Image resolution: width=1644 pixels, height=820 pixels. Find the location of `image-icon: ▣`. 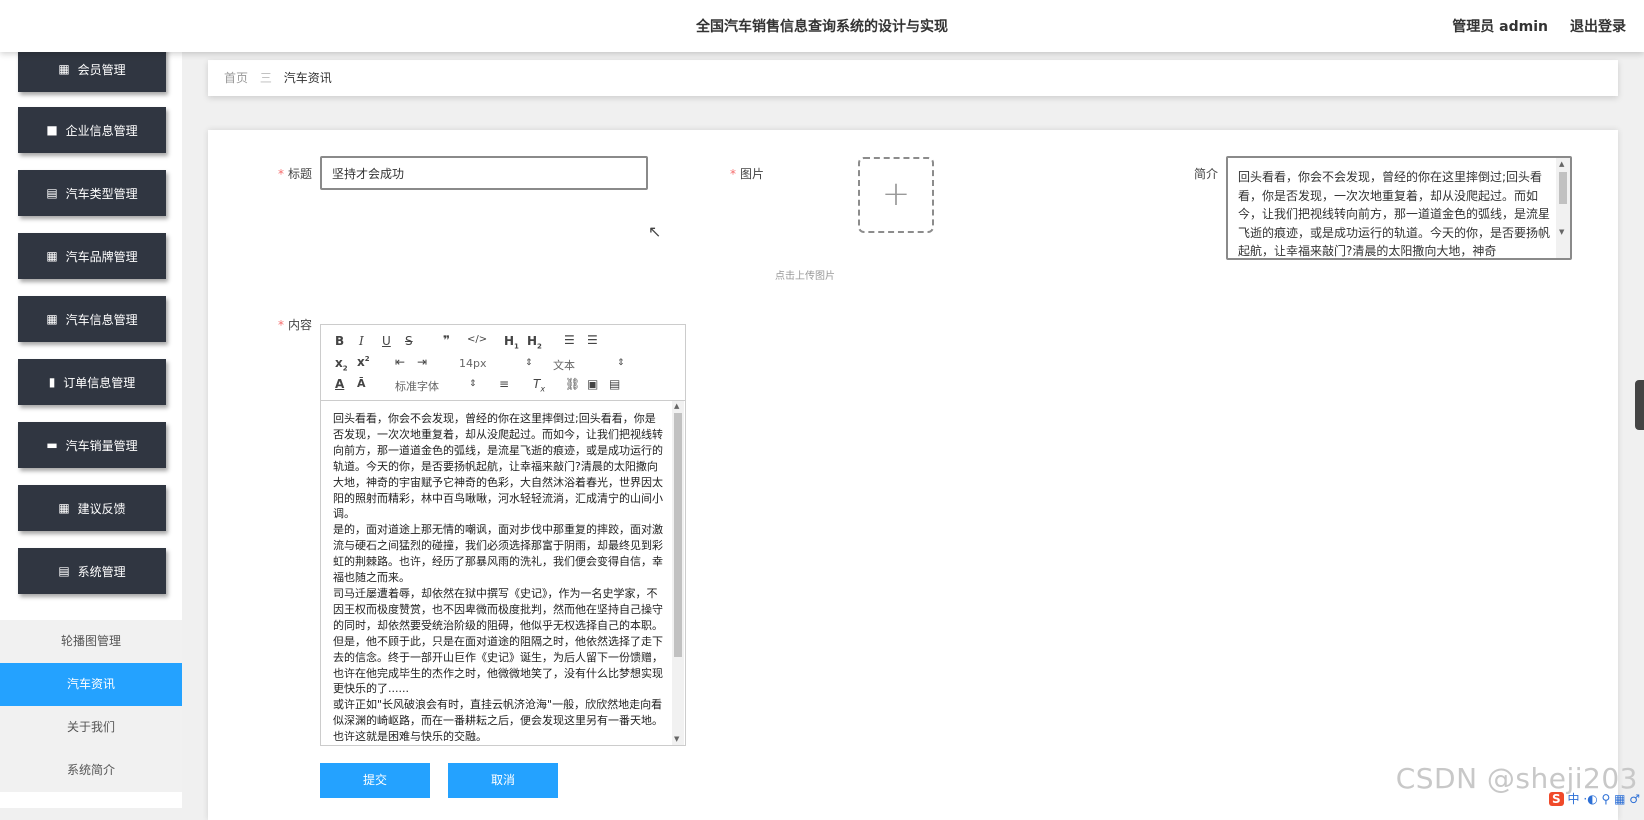

image-icon: ▣ is located at coordinates (592, 384).